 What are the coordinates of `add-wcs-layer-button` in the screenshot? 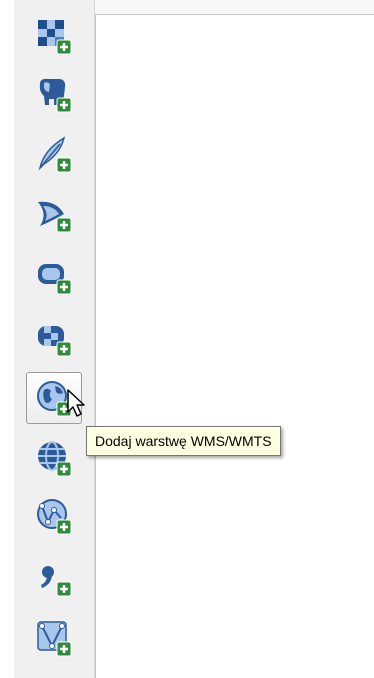 It's located at (54, 458).